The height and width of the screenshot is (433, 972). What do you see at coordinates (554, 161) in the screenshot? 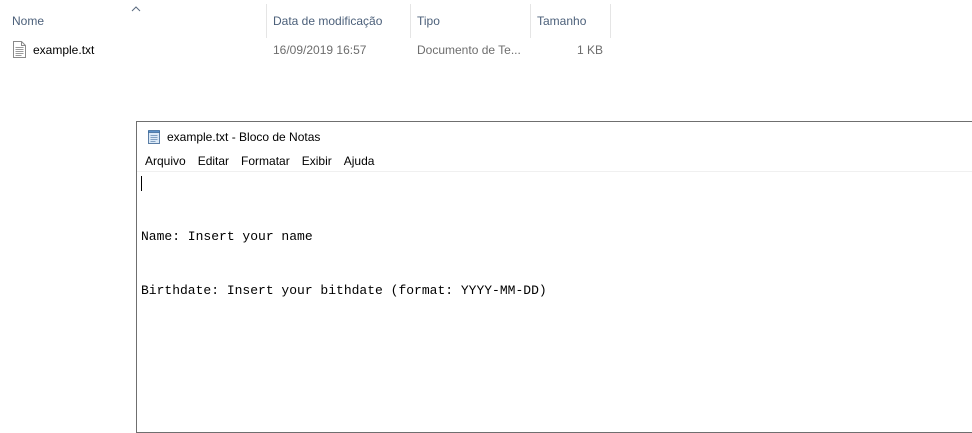
I see `notepad-menubar: Arquivo Editar Formatar Exibir Ajuda` at bounding box center [554, 161].